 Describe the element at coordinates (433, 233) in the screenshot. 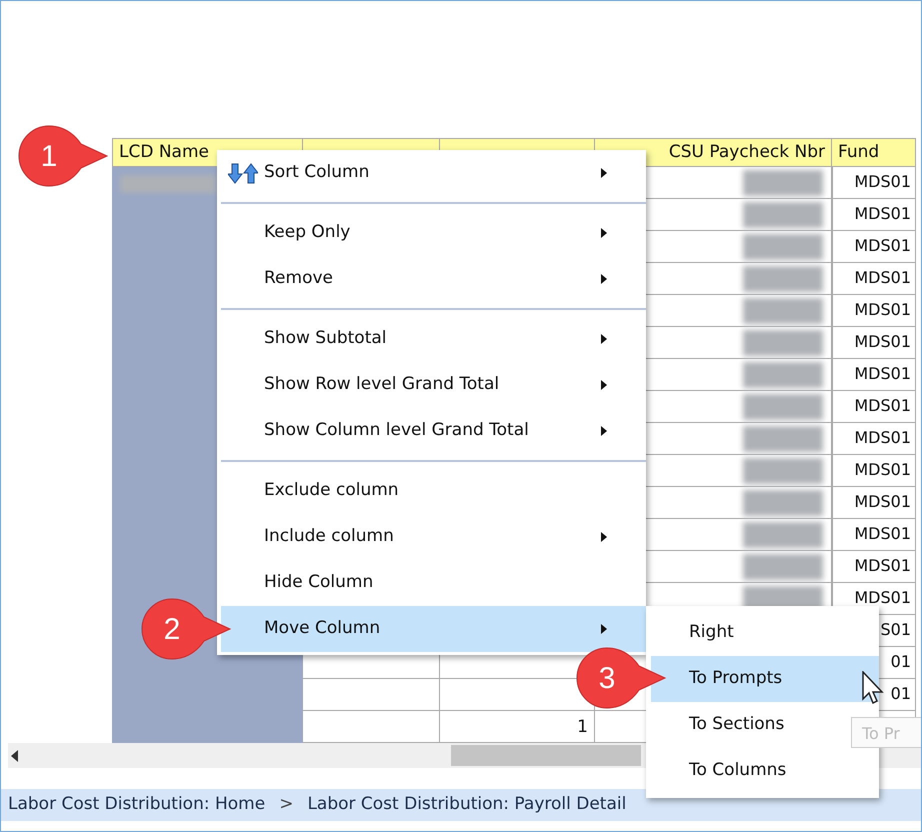

I see `menu-item: Keep Only` at that location.